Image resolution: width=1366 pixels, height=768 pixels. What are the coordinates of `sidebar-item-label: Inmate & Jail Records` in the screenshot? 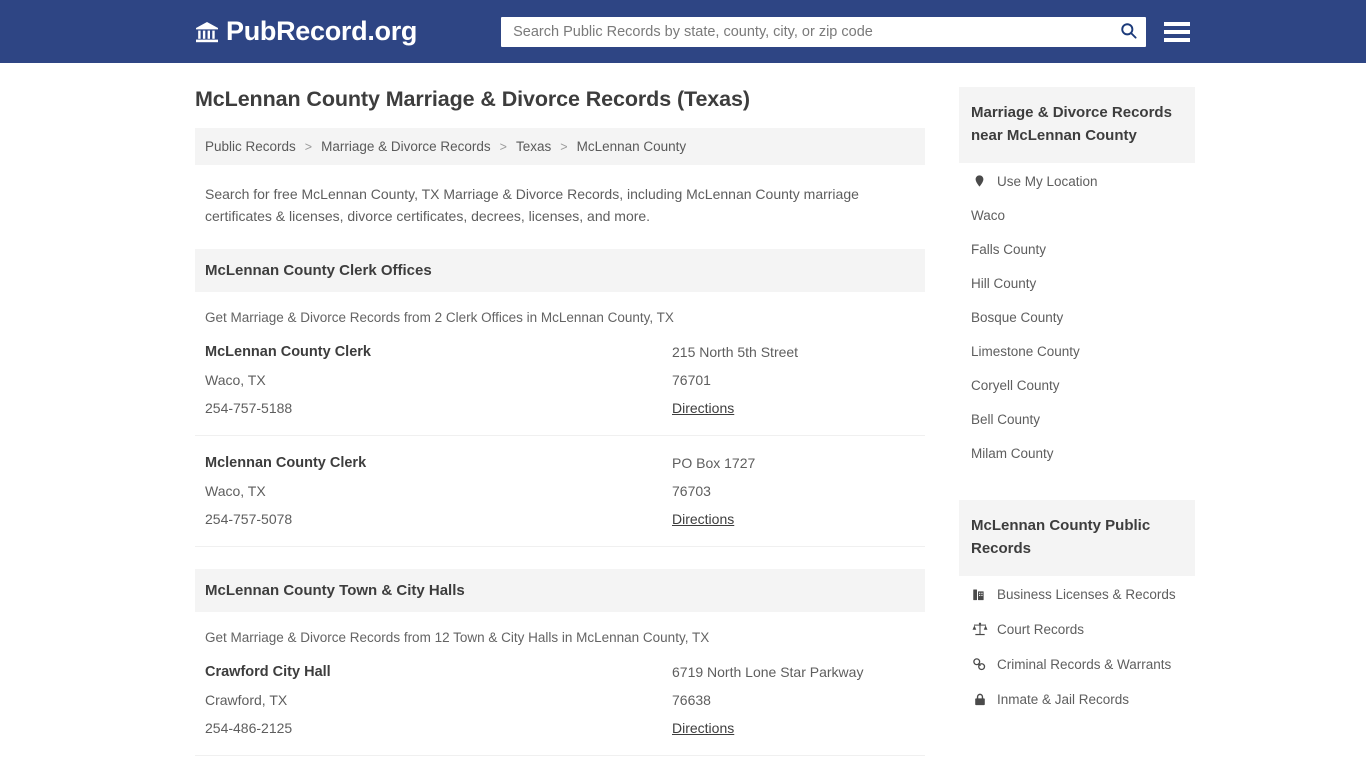 It's located at (1063, 699).